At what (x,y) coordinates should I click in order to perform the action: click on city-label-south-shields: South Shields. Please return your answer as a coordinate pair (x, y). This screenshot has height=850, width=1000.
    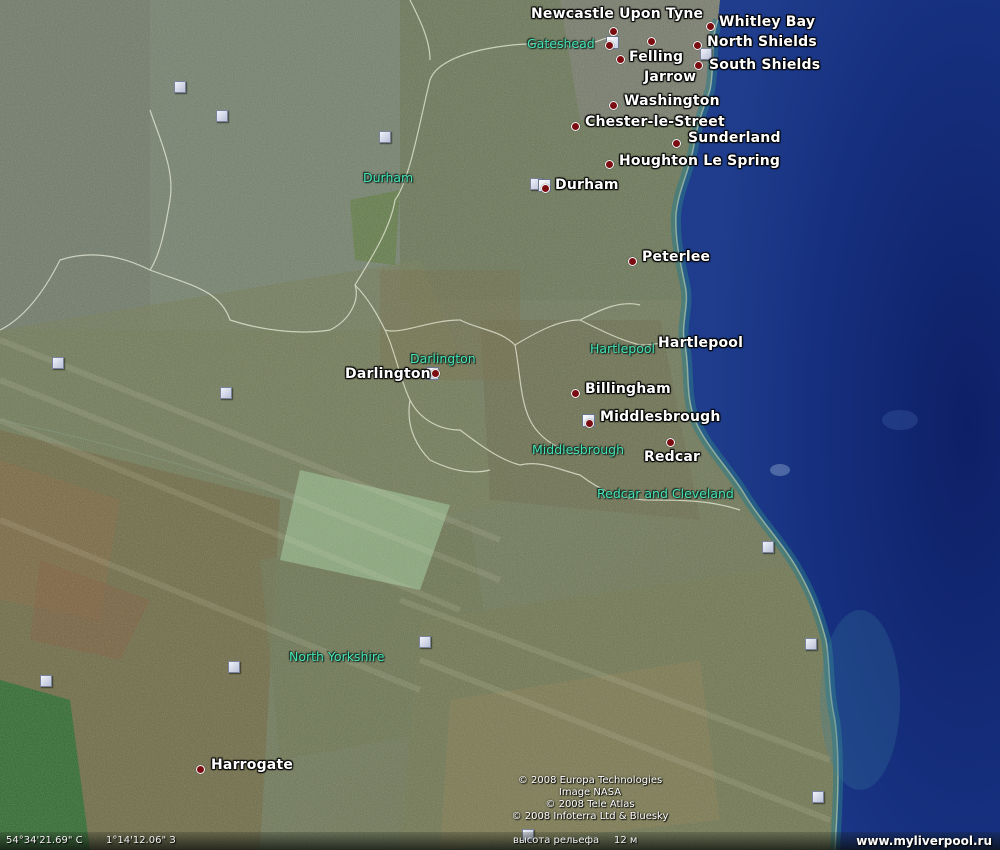
    Looking at the image, I should click on (764, 65).